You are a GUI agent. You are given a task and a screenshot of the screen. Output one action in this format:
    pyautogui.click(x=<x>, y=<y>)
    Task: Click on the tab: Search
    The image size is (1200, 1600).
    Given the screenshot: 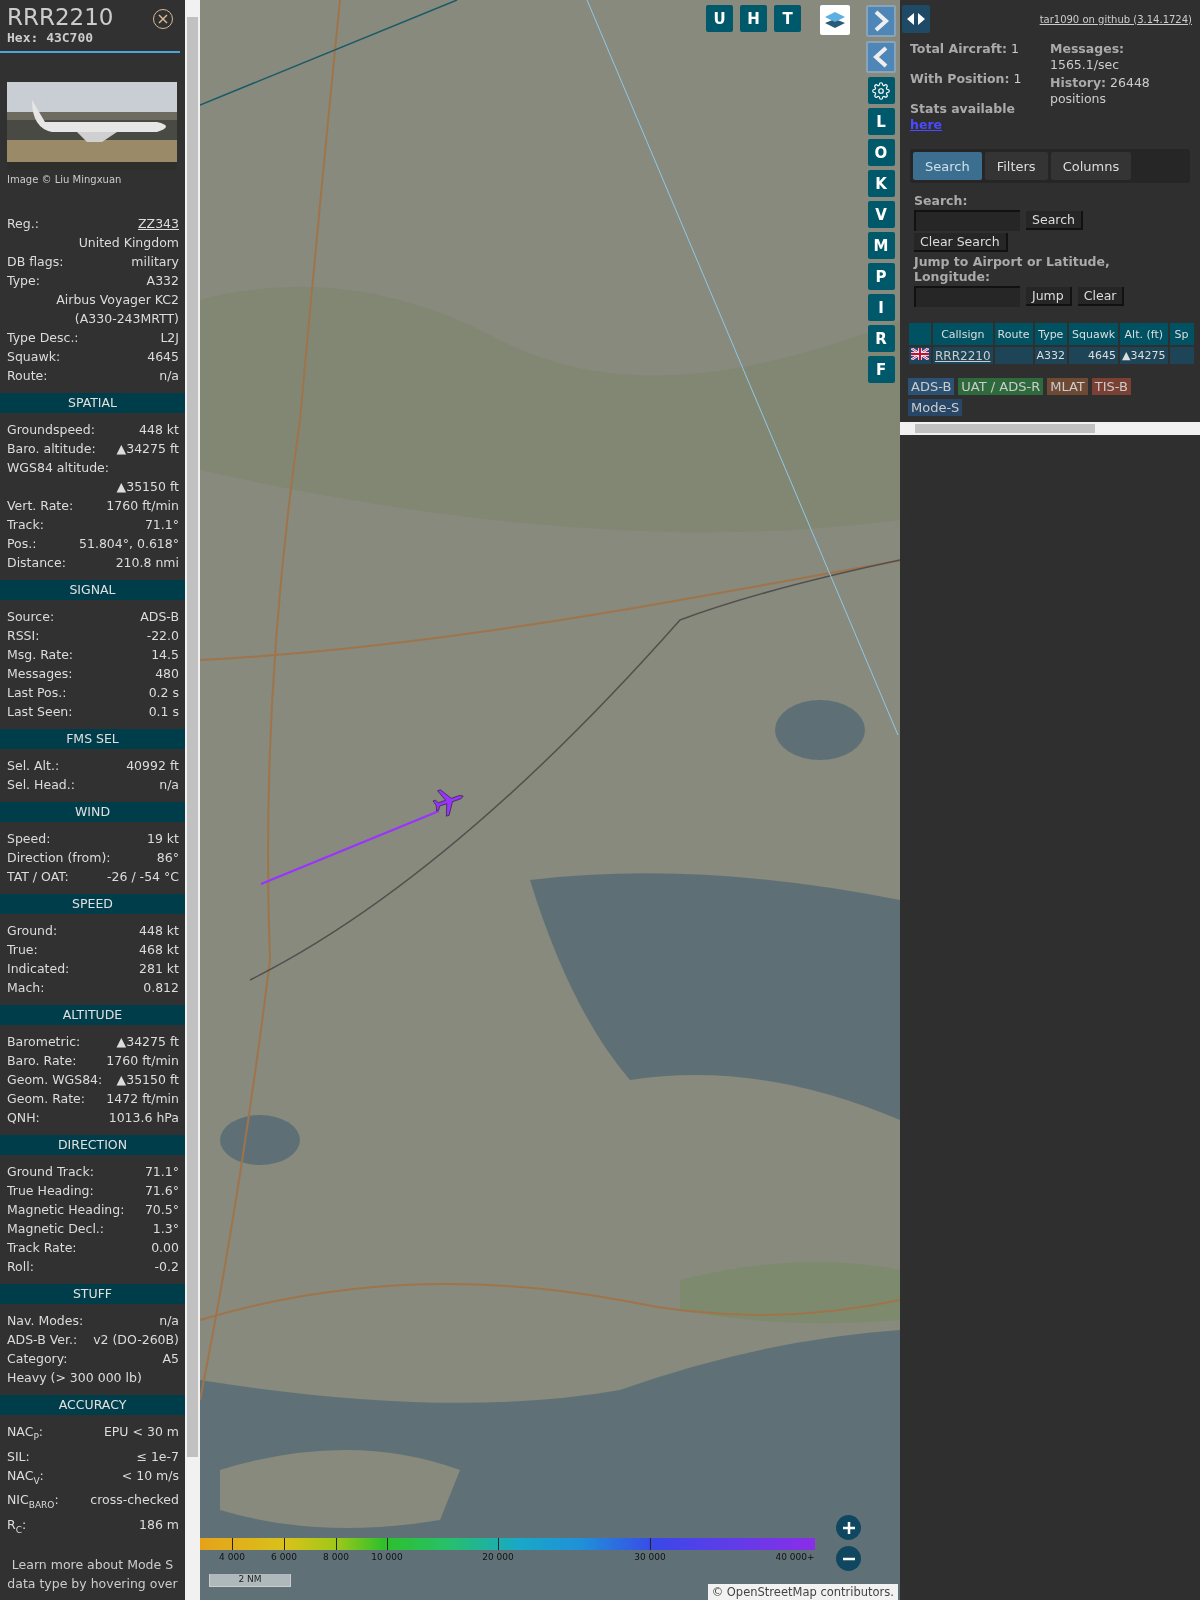 What is the action you would take?
    pyautogui.click(x=947, y=166)
    